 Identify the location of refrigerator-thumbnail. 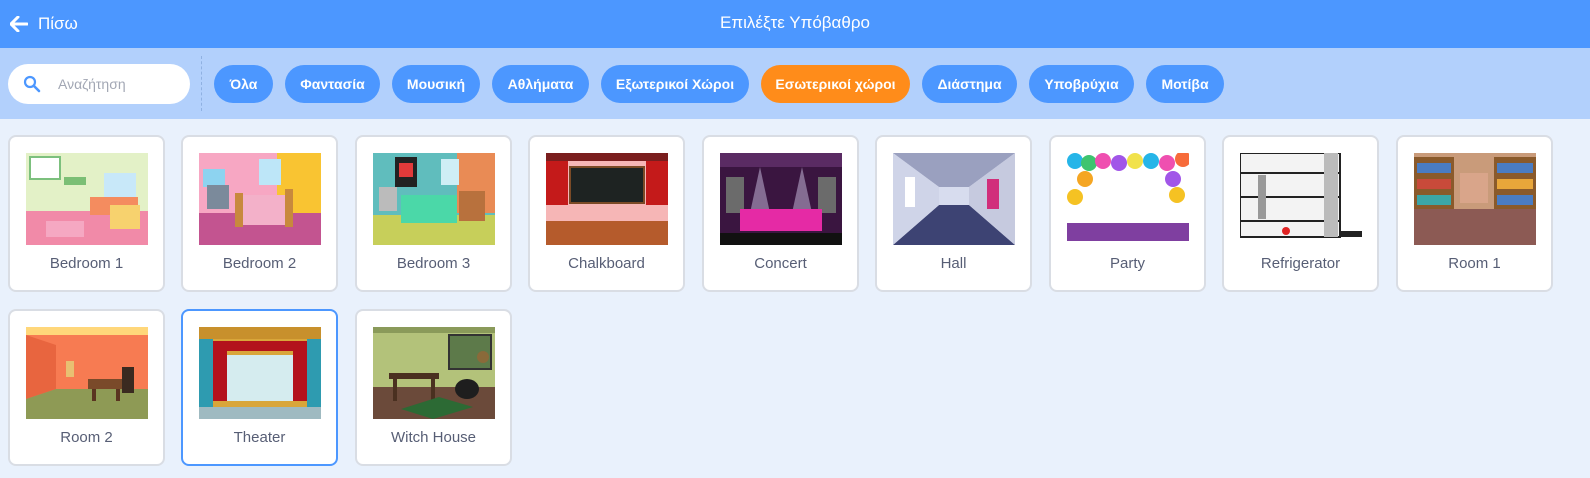
(1301, 199).